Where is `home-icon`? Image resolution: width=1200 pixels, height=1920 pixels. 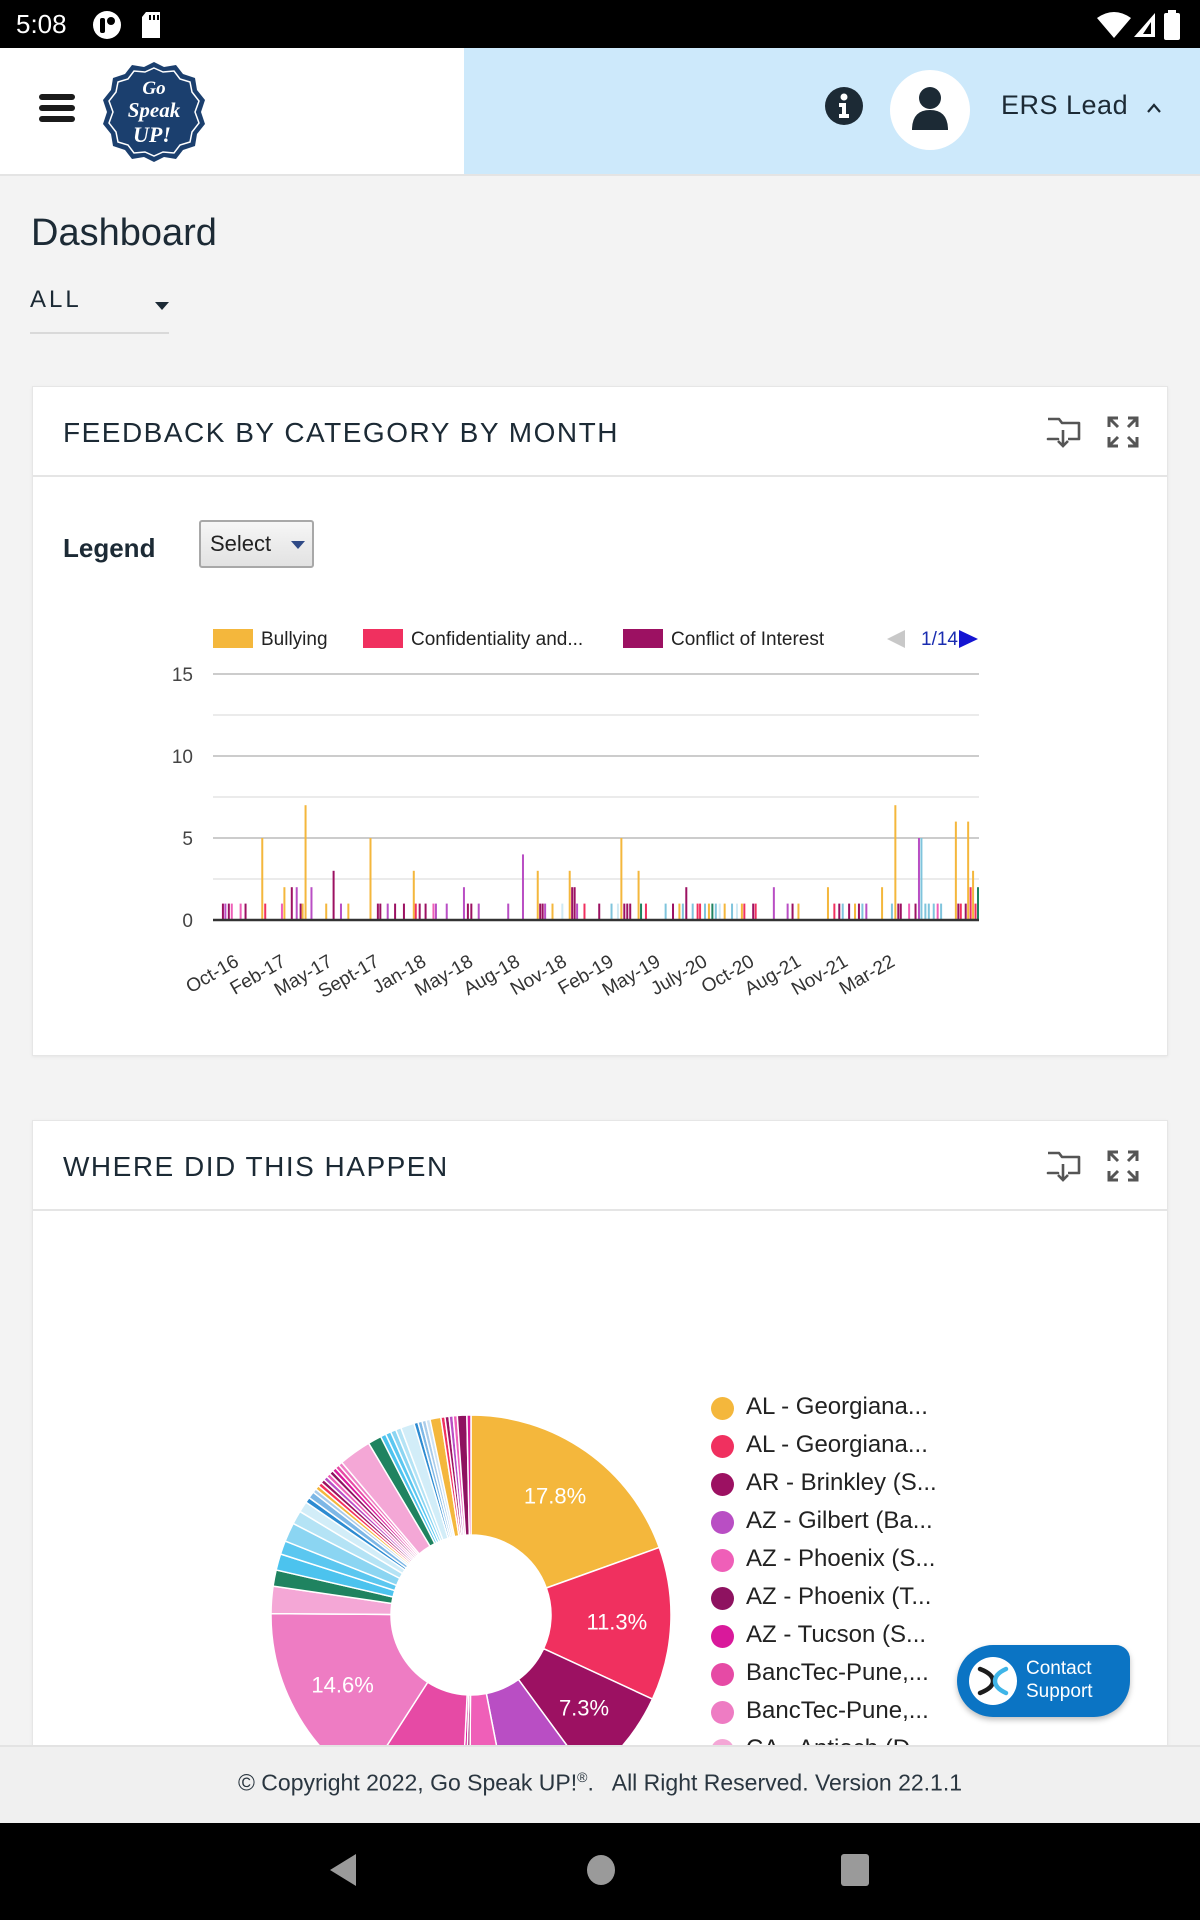 home-icon is located at coordinates (601, 1870).